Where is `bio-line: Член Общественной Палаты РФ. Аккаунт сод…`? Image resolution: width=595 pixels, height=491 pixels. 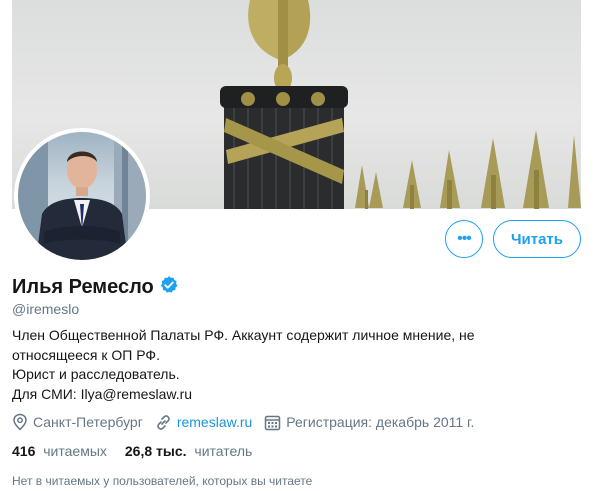
bio-line: Член Общественной Палаты РФ. Аккаунт сод… is located at coordinates (243, 335).